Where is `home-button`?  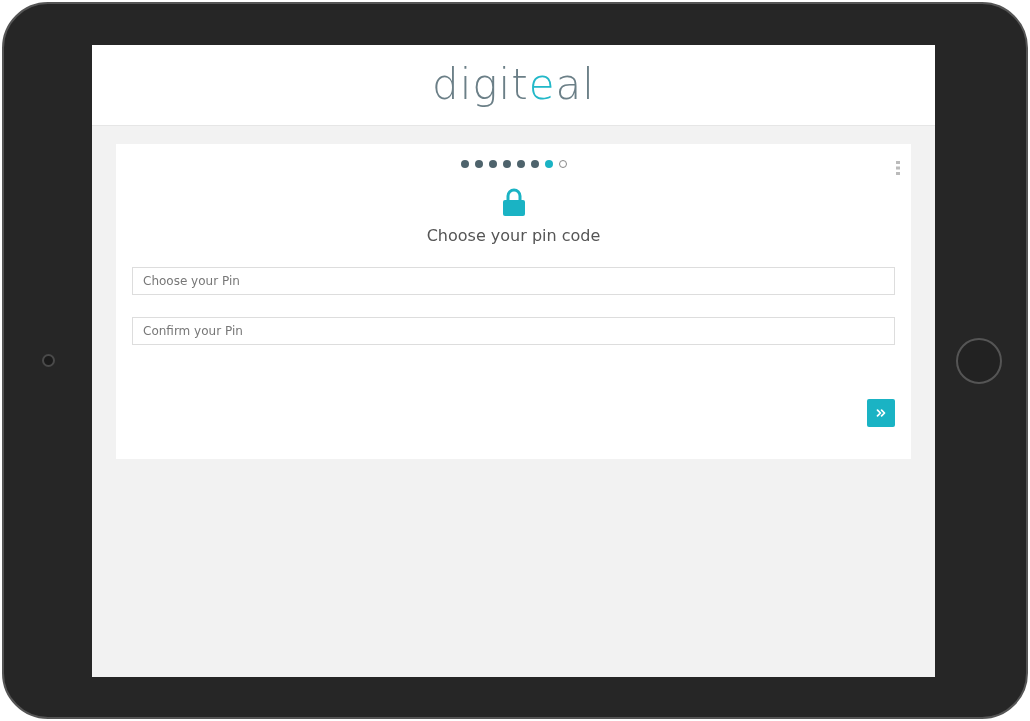 home-button is located at coordinates (979, 360).